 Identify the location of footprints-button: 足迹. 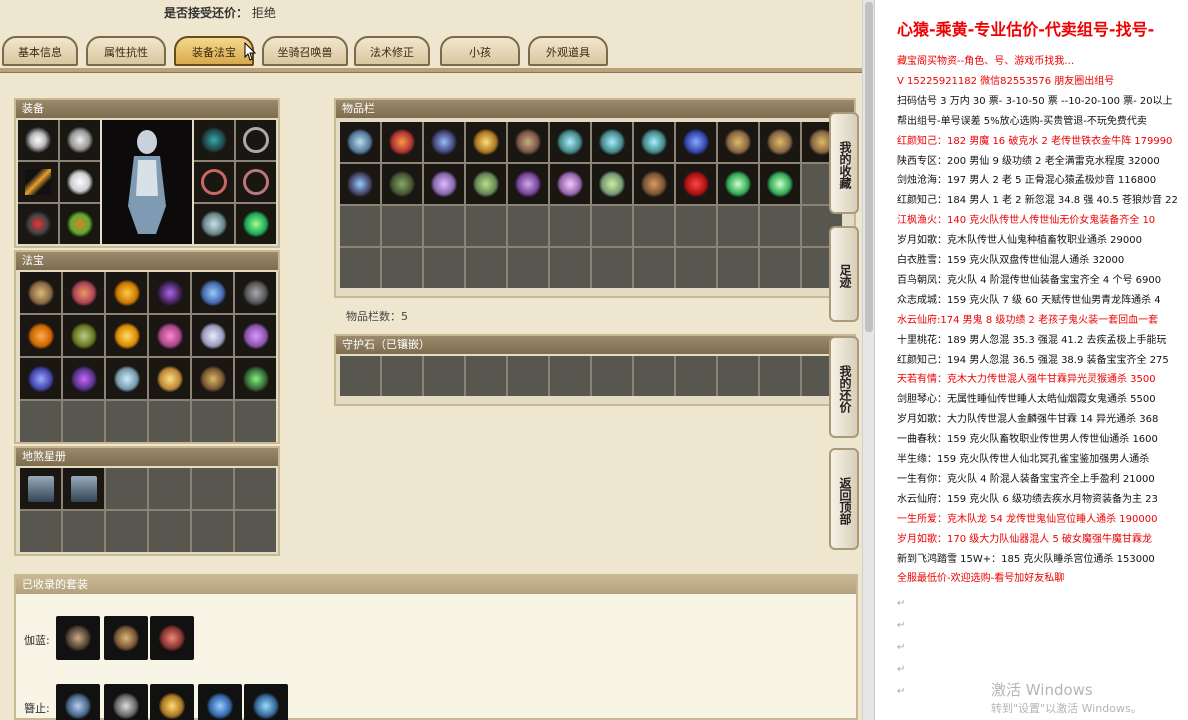
(844, 274).